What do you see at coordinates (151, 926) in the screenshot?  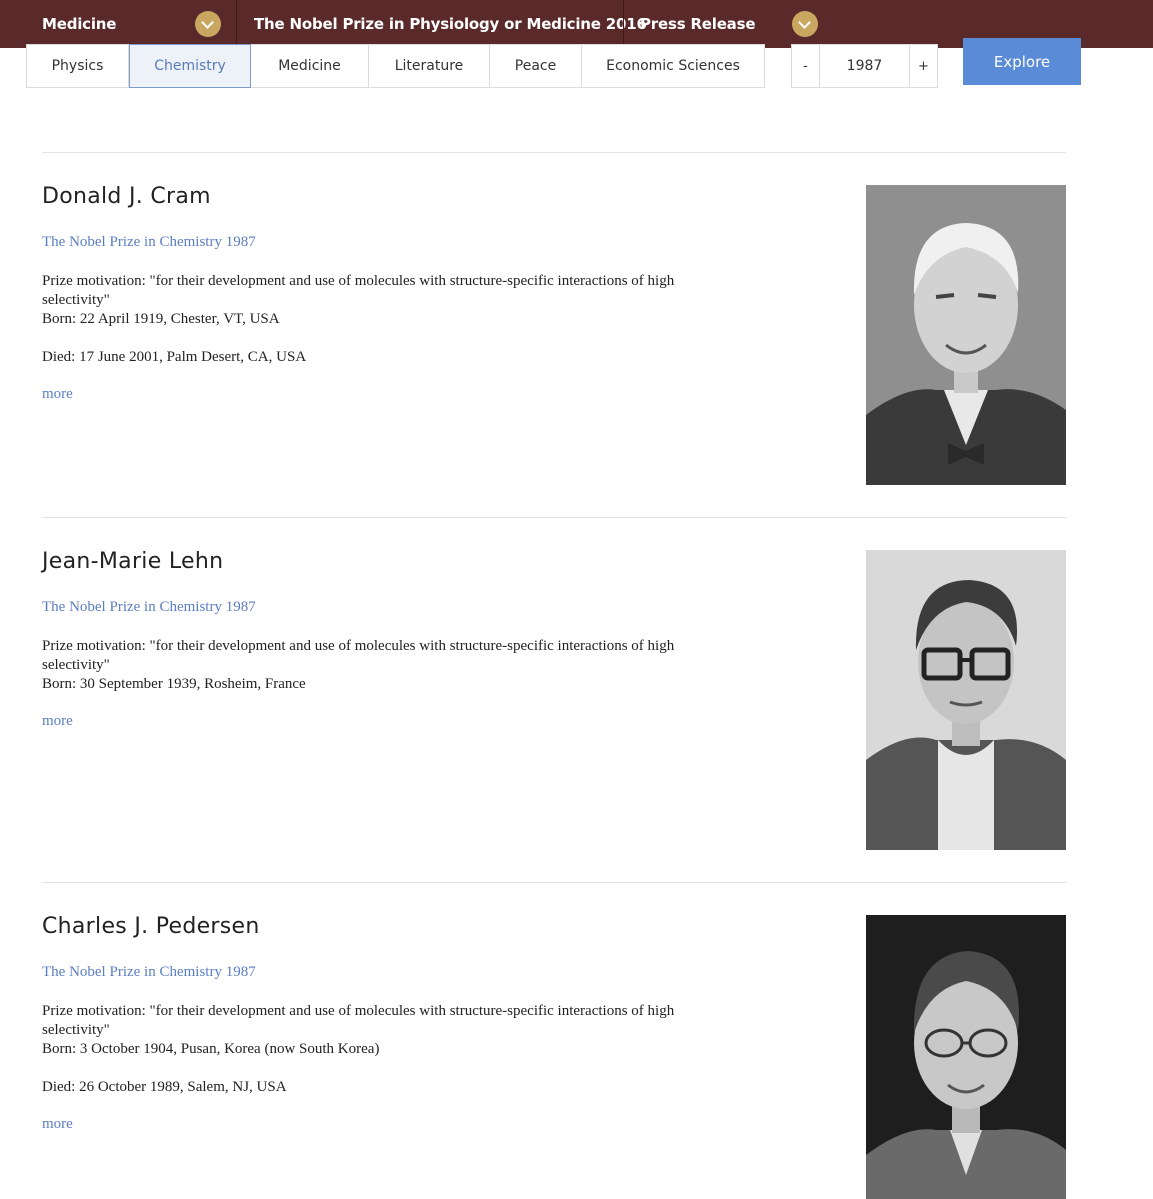 I see `laureate-name: Charles J. Pedersen` at bounding box center [151, 926].